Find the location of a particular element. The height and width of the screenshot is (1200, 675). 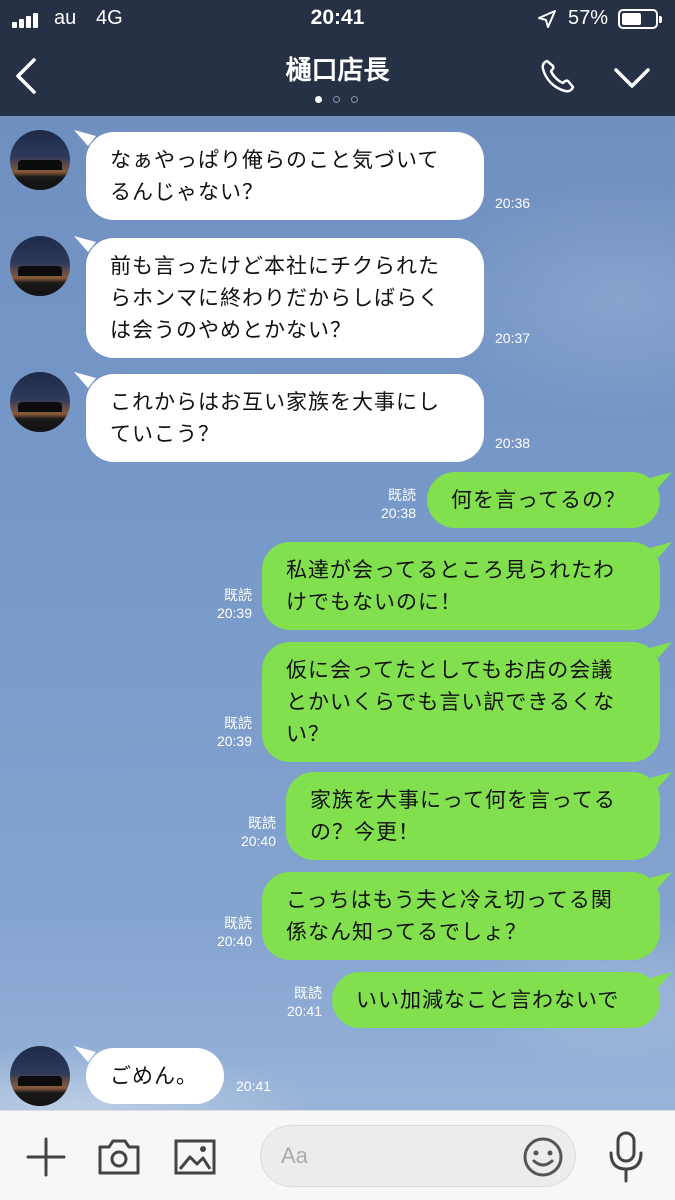

message-line: こっちはもう夫と冷え切ってる関 is located at coordinates (449, 900).